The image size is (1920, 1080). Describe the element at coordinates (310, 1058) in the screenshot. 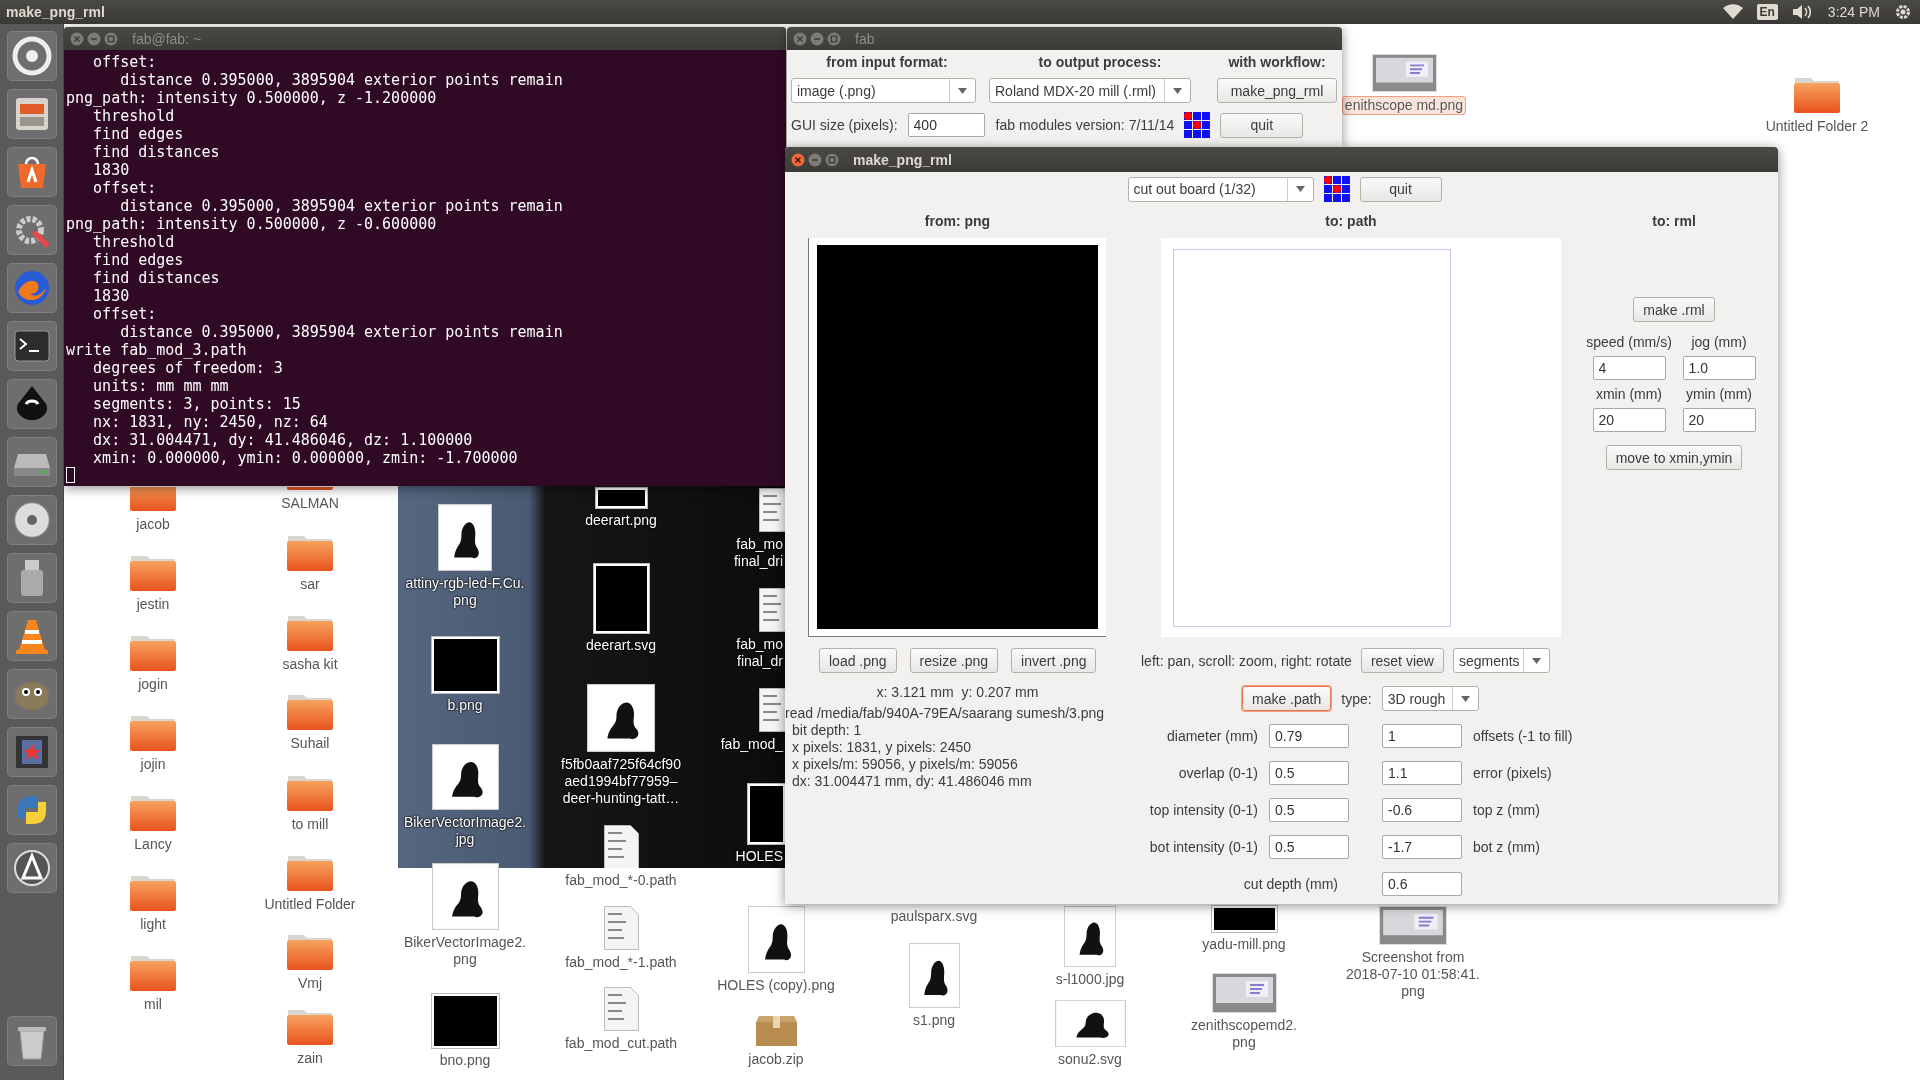

I see `file-label: zain` at that location.